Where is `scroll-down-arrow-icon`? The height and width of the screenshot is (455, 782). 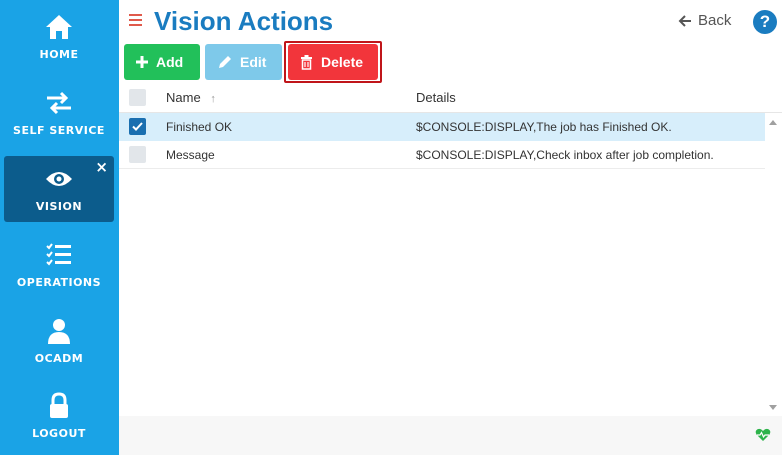
scroll-down-arrow-icon is located at coordinates (773, 407).